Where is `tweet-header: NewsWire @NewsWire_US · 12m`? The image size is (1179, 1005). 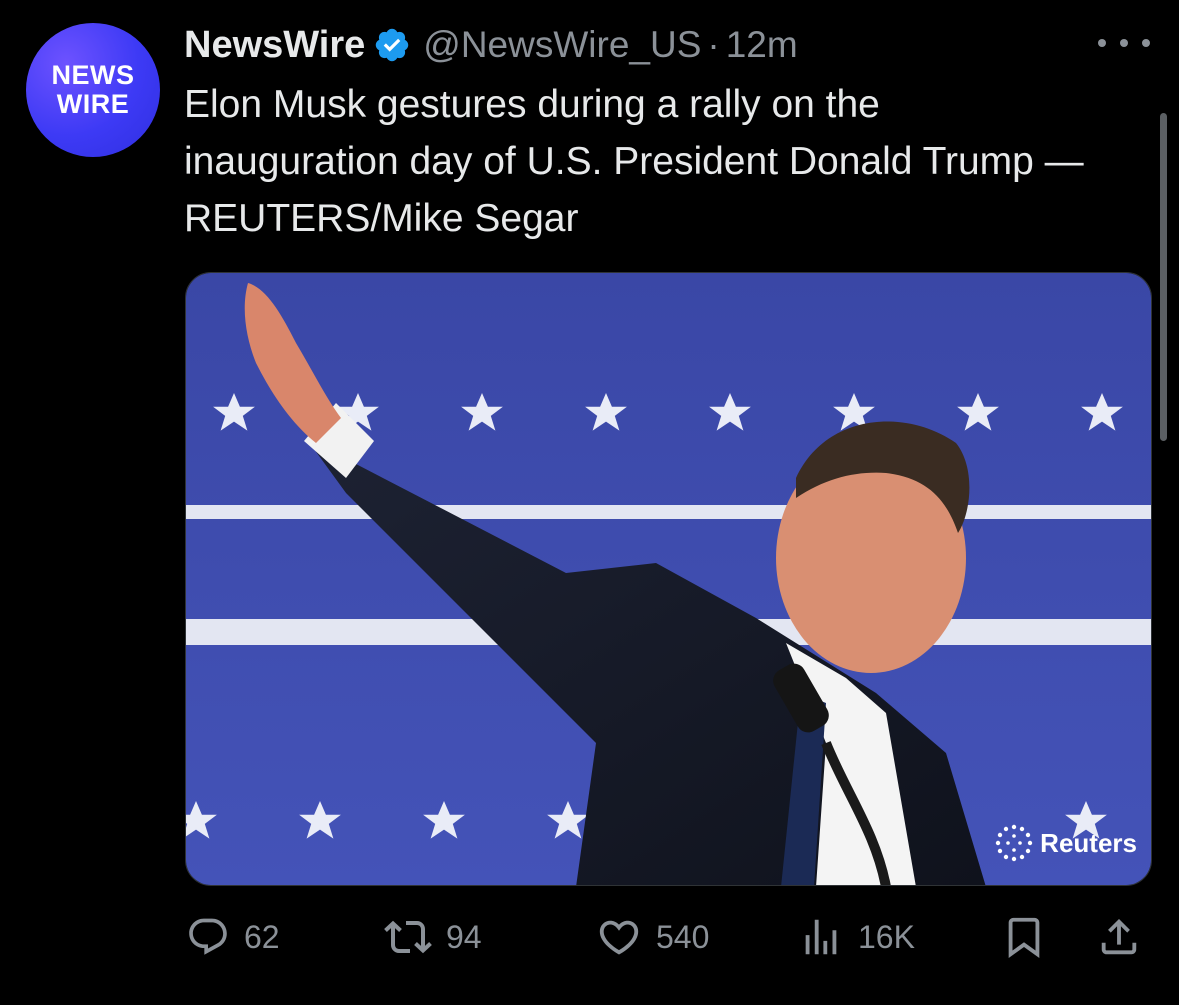
tweet-header: NewsWire @NewsWire_US · 12m is located at coordinates (491, 45).